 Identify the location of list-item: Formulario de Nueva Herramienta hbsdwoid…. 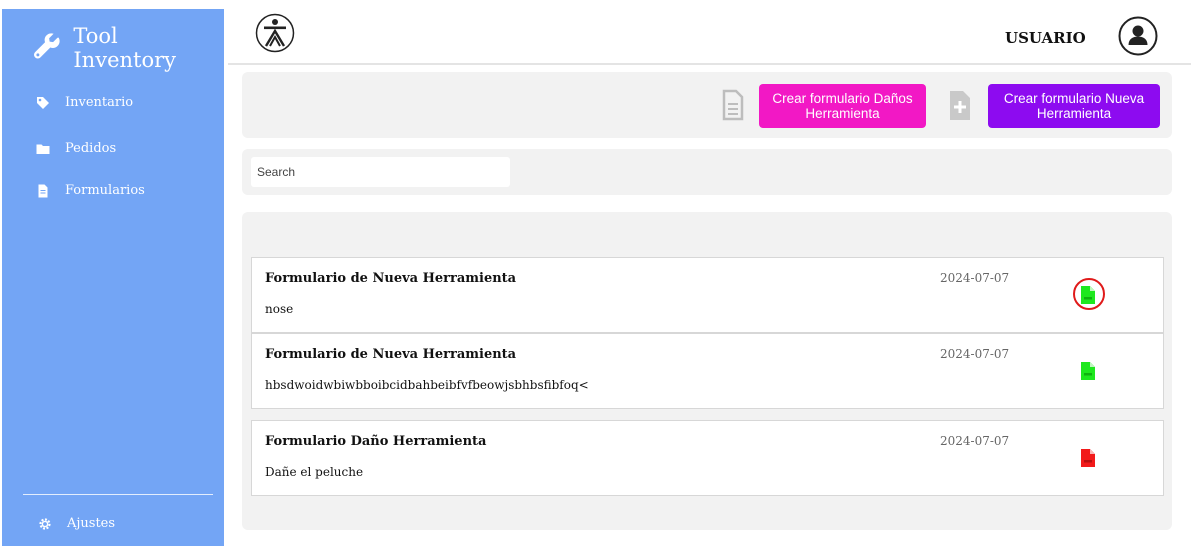
(707, 371).